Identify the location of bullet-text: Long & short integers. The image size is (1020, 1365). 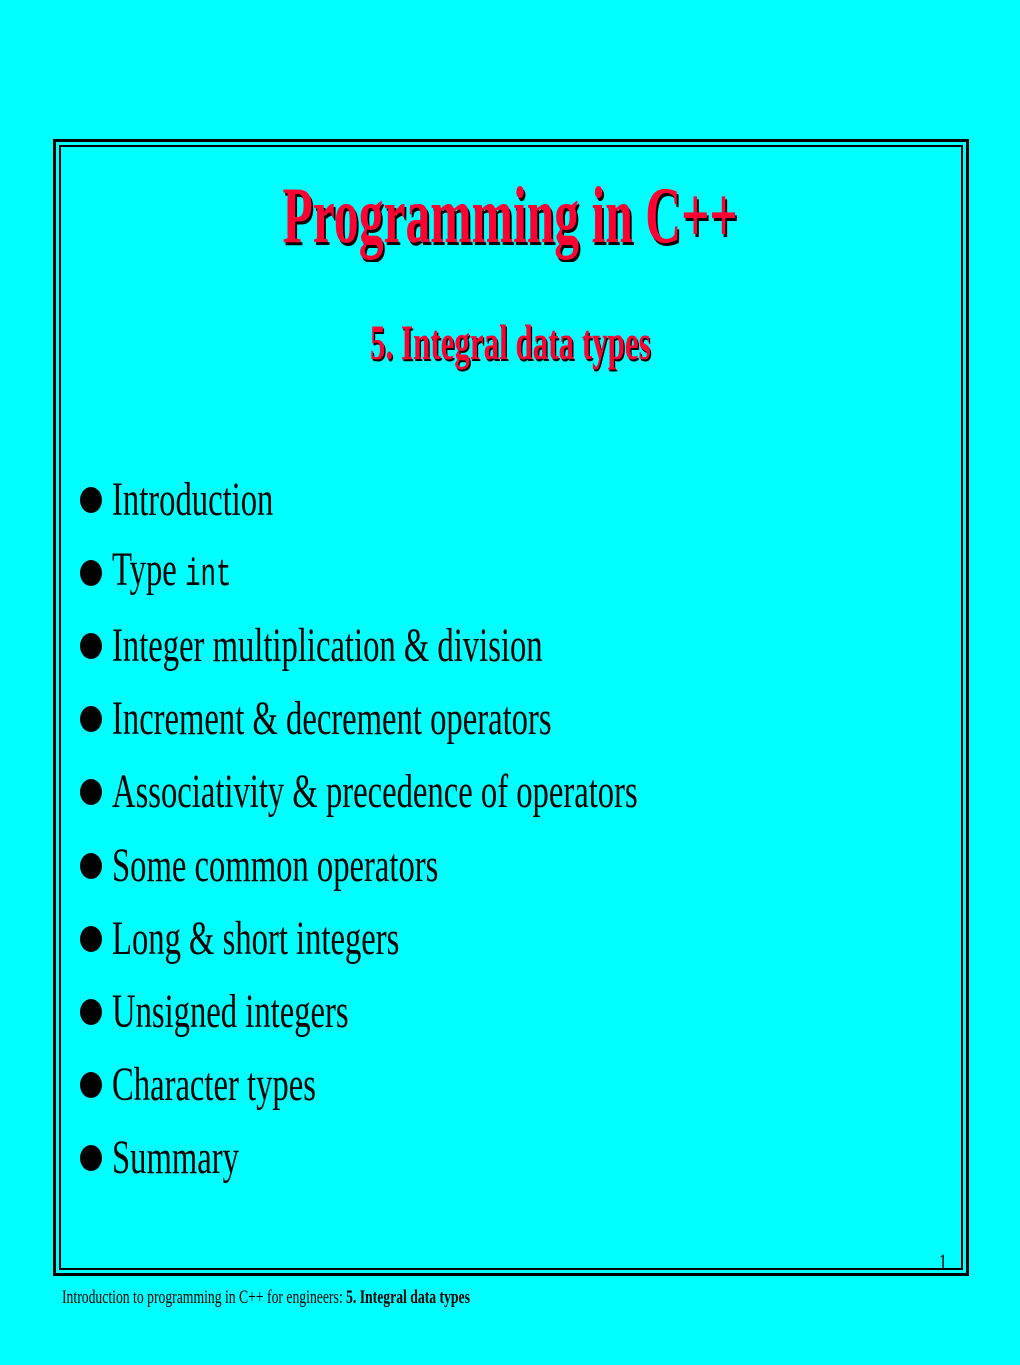
(256, 938).